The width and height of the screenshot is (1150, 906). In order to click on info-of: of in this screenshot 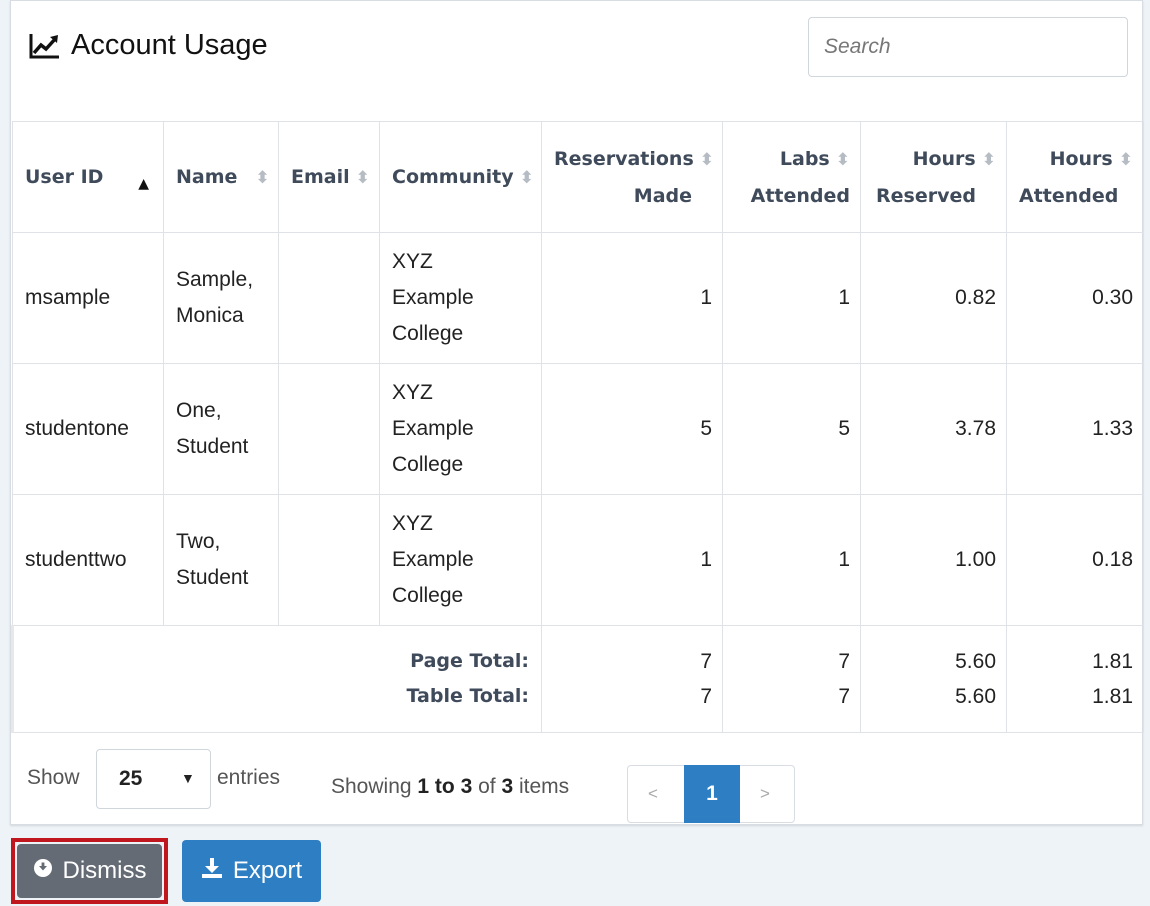, I will do `click(487, 786)`.